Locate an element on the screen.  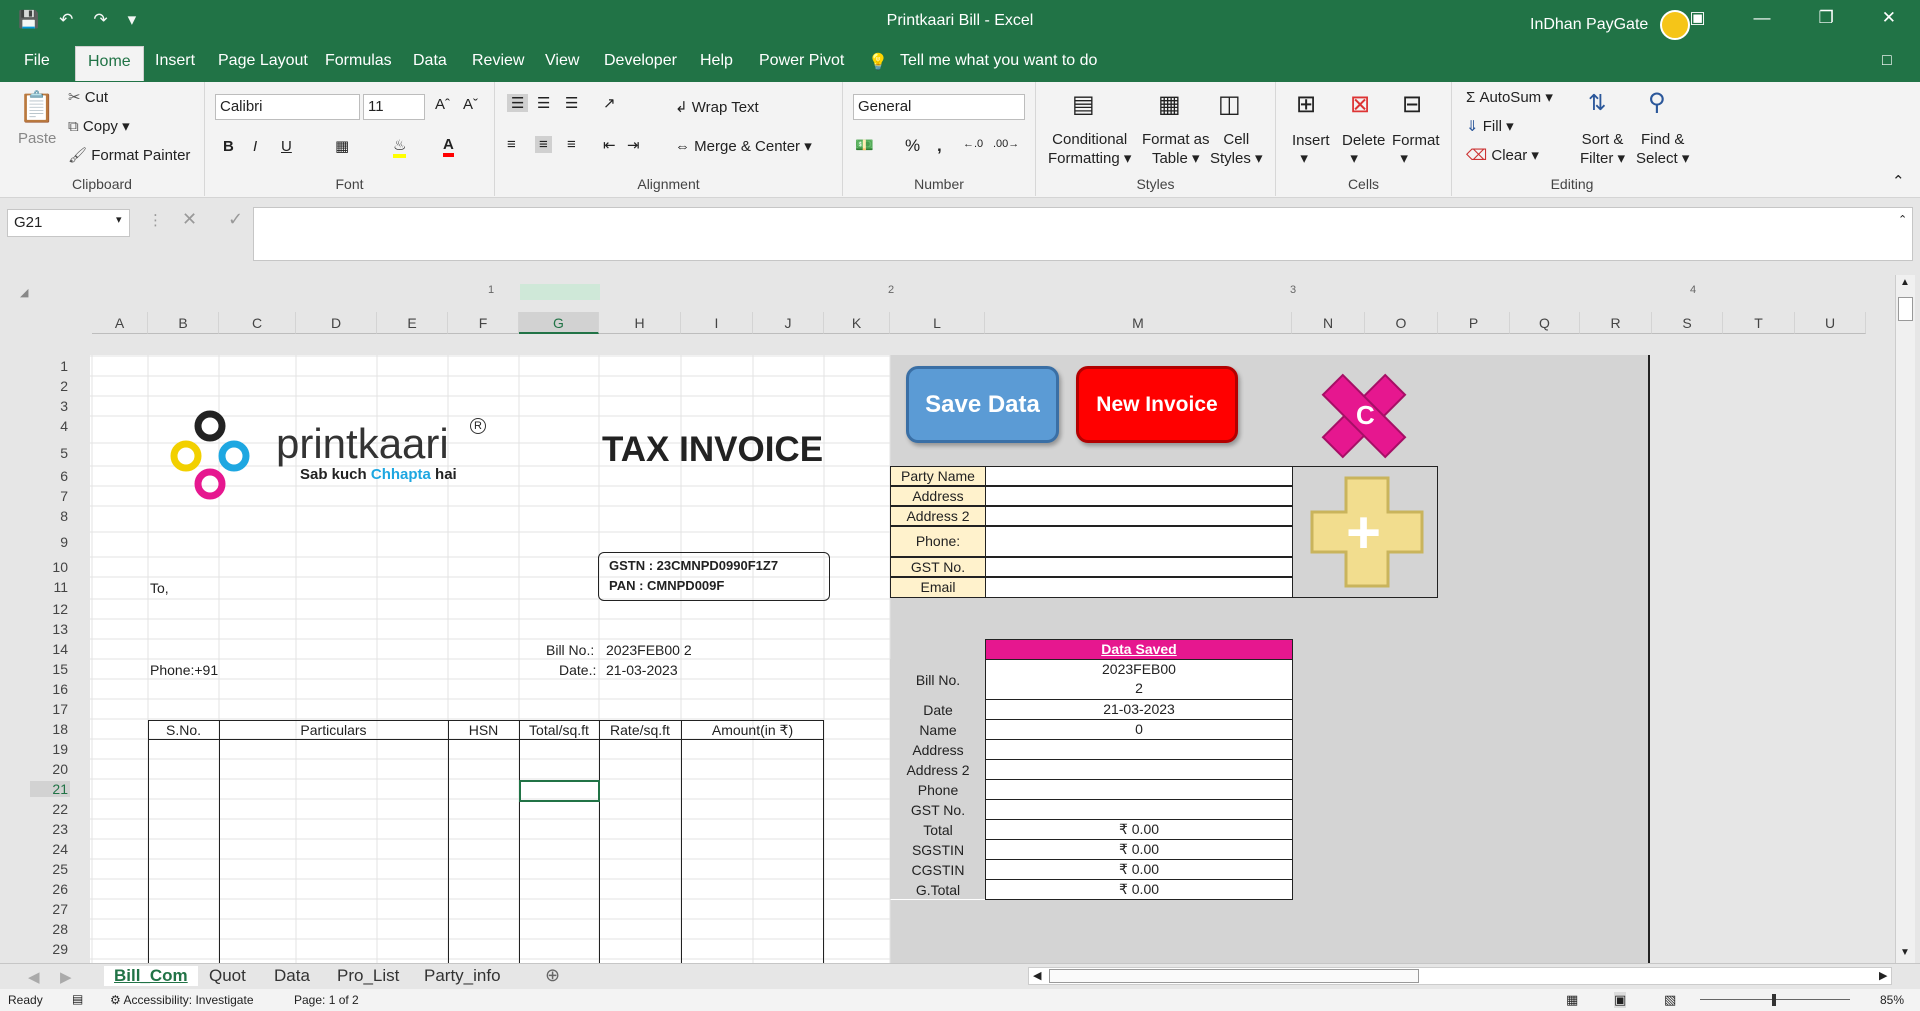
column-header: R is located at coordinates (1616, 323).